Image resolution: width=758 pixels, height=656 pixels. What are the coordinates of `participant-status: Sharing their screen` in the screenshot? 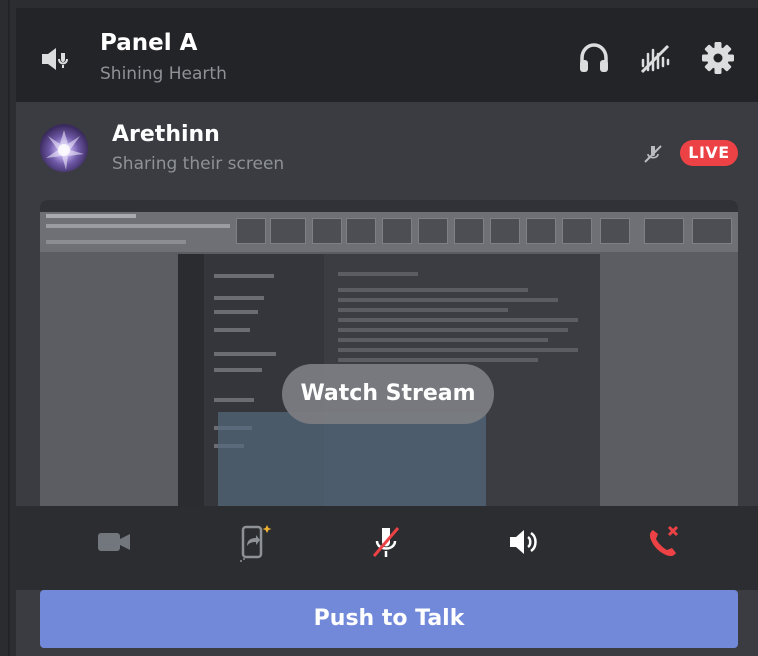 It's located at (198, 164).